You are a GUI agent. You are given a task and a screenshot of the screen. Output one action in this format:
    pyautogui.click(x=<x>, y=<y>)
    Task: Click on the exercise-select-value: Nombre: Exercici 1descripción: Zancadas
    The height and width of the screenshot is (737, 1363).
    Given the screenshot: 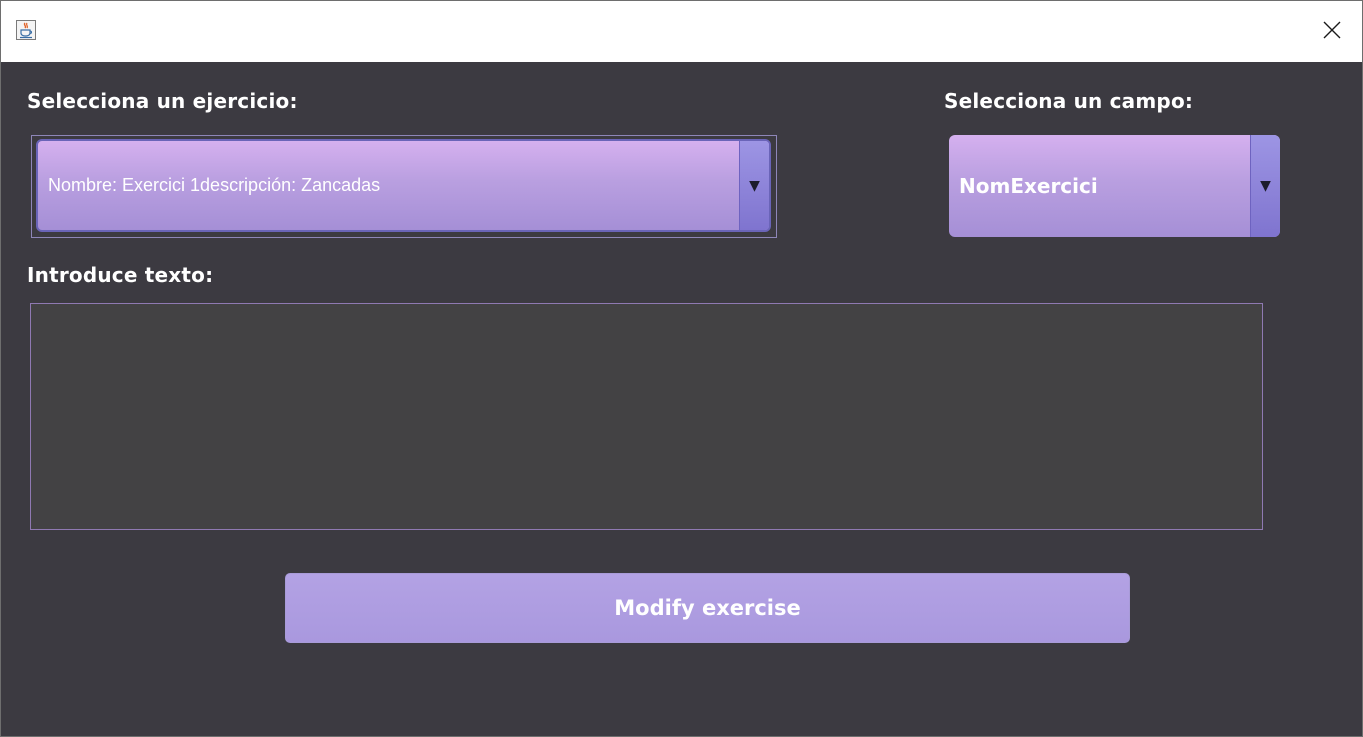 What is the action you would take?
    pyautogui.click(x=214, y=185)
    